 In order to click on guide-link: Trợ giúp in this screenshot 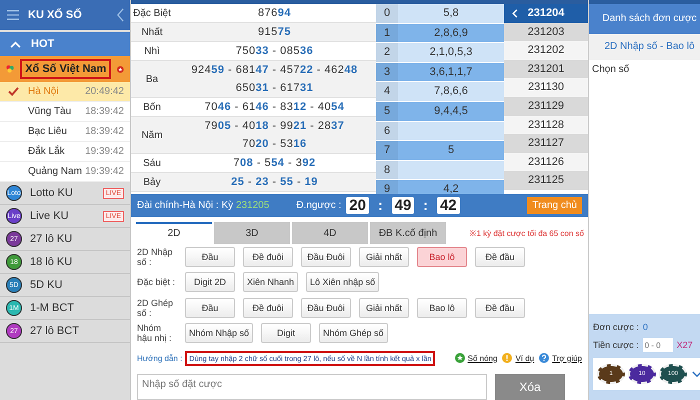, I will do `click(567, 358)`.